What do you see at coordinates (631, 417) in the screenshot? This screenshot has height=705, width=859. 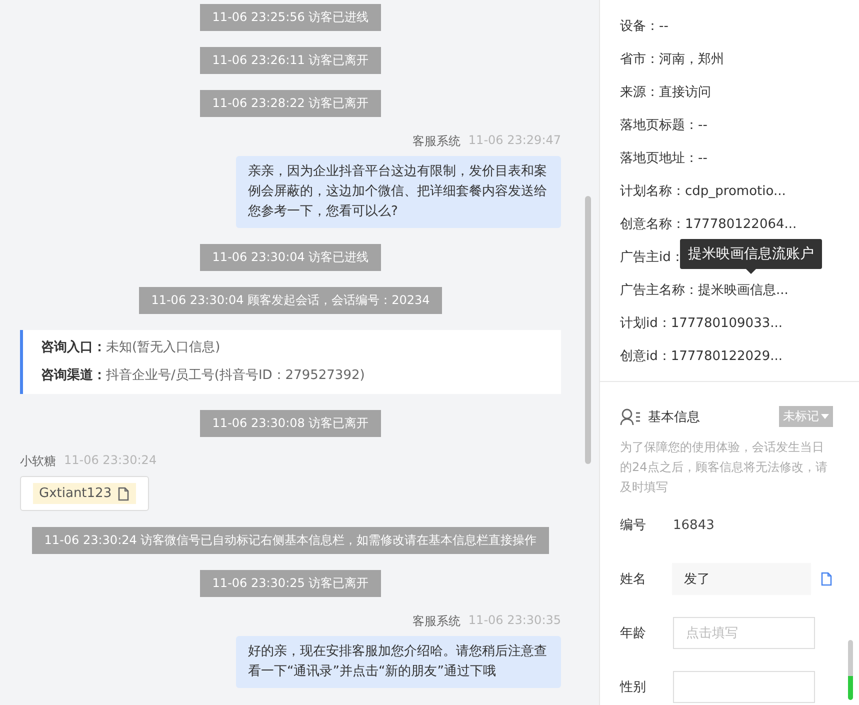 I see `person-list-icon` at bounding box center [631, 417].